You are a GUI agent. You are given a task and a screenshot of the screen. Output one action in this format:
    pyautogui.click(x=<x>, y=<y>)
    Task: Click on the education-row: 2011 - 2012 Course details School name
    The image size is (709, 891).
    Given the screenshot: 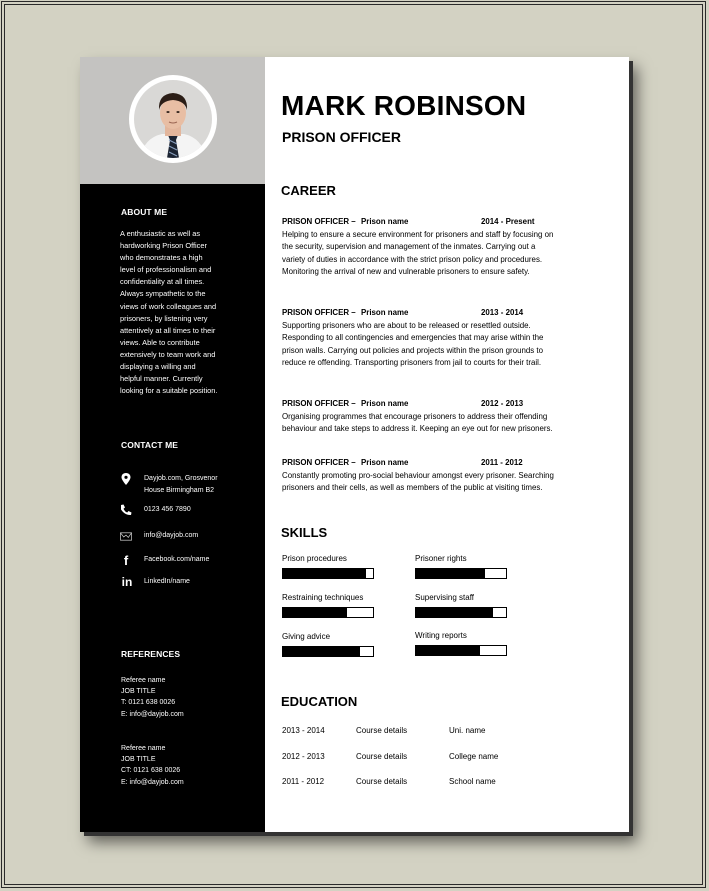 What is the action you would take?
    pyautogui.click(x=407, y=783)
    